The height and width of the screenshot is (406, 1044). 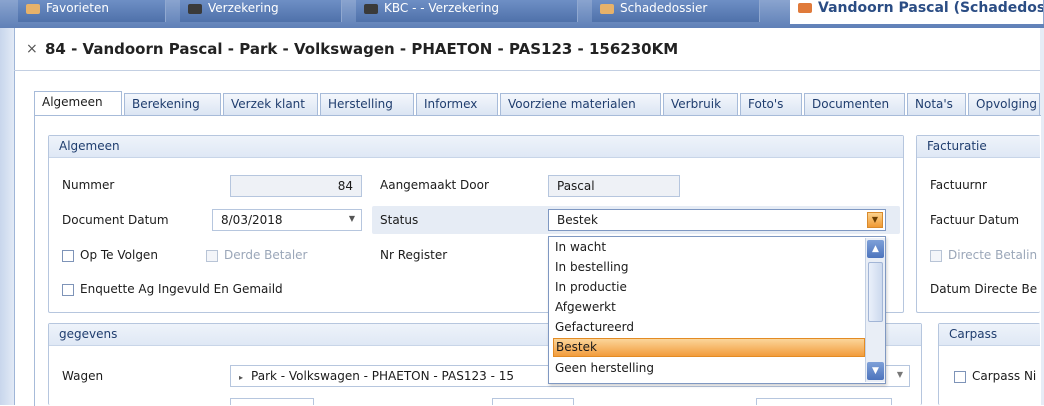 What do you see at coordinates (709, 247) in the screenshot?
I see `dropdown-option: In wacht` at bounding box center [709, 247].